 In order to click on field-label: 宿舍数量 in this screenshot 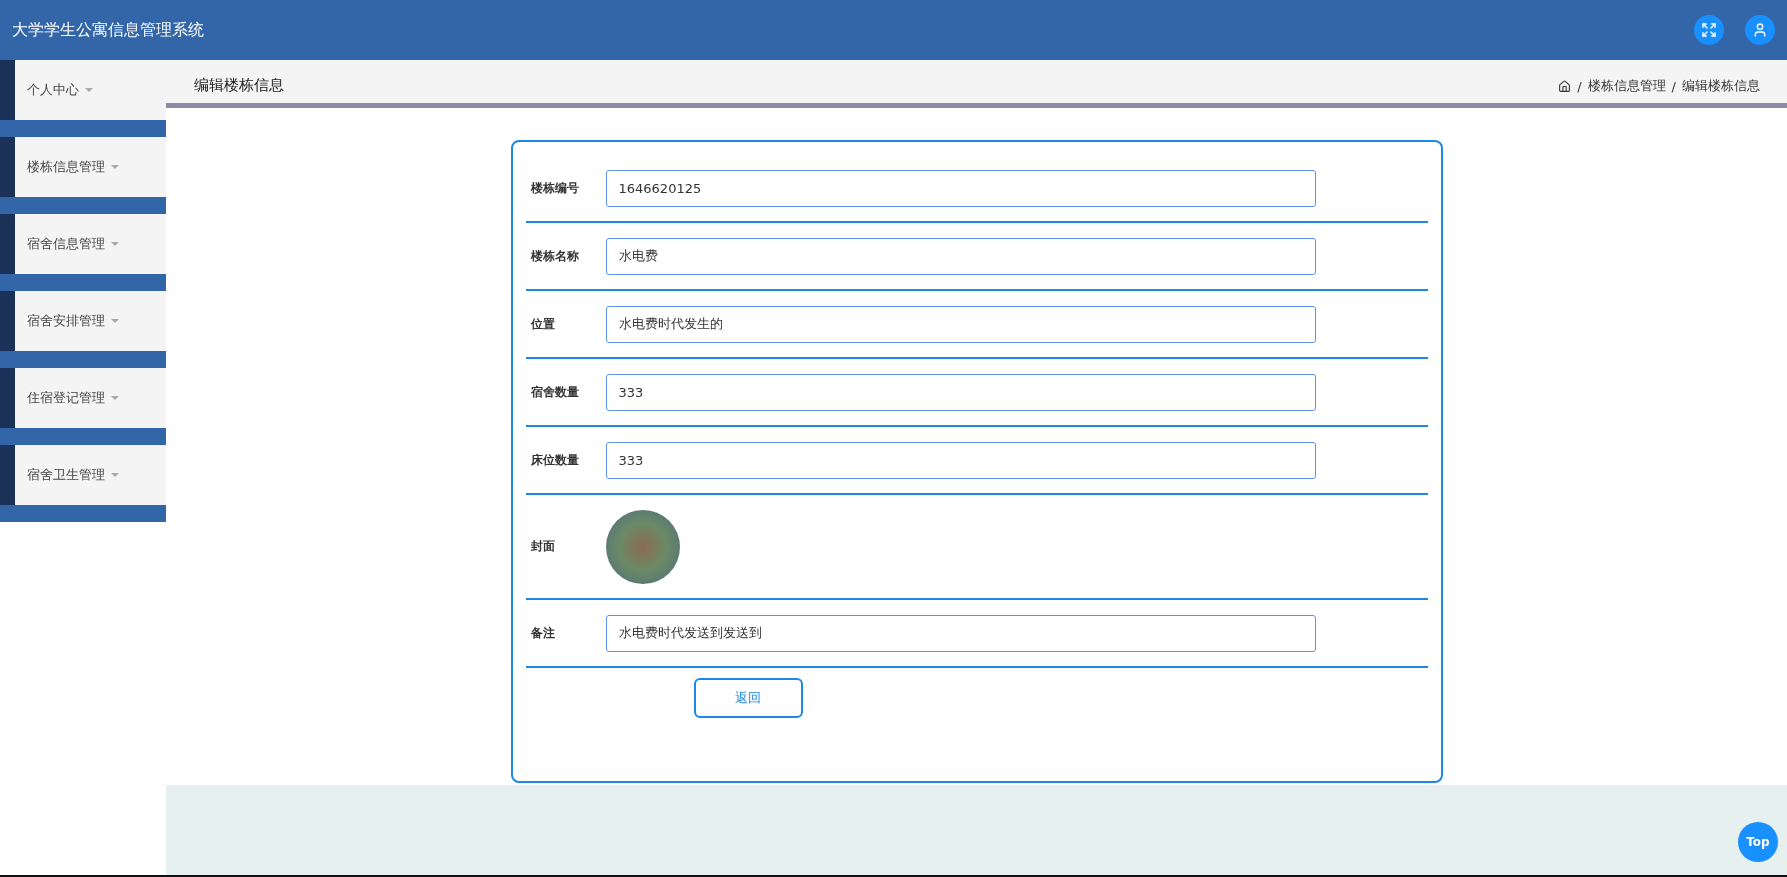, I will do `click(554, 392)`.